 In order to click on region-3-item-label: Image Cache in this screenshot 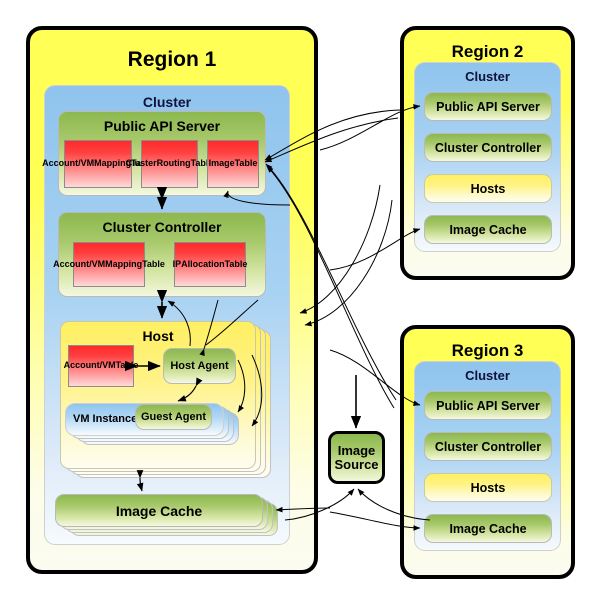, I will do `click(488, 528)`.